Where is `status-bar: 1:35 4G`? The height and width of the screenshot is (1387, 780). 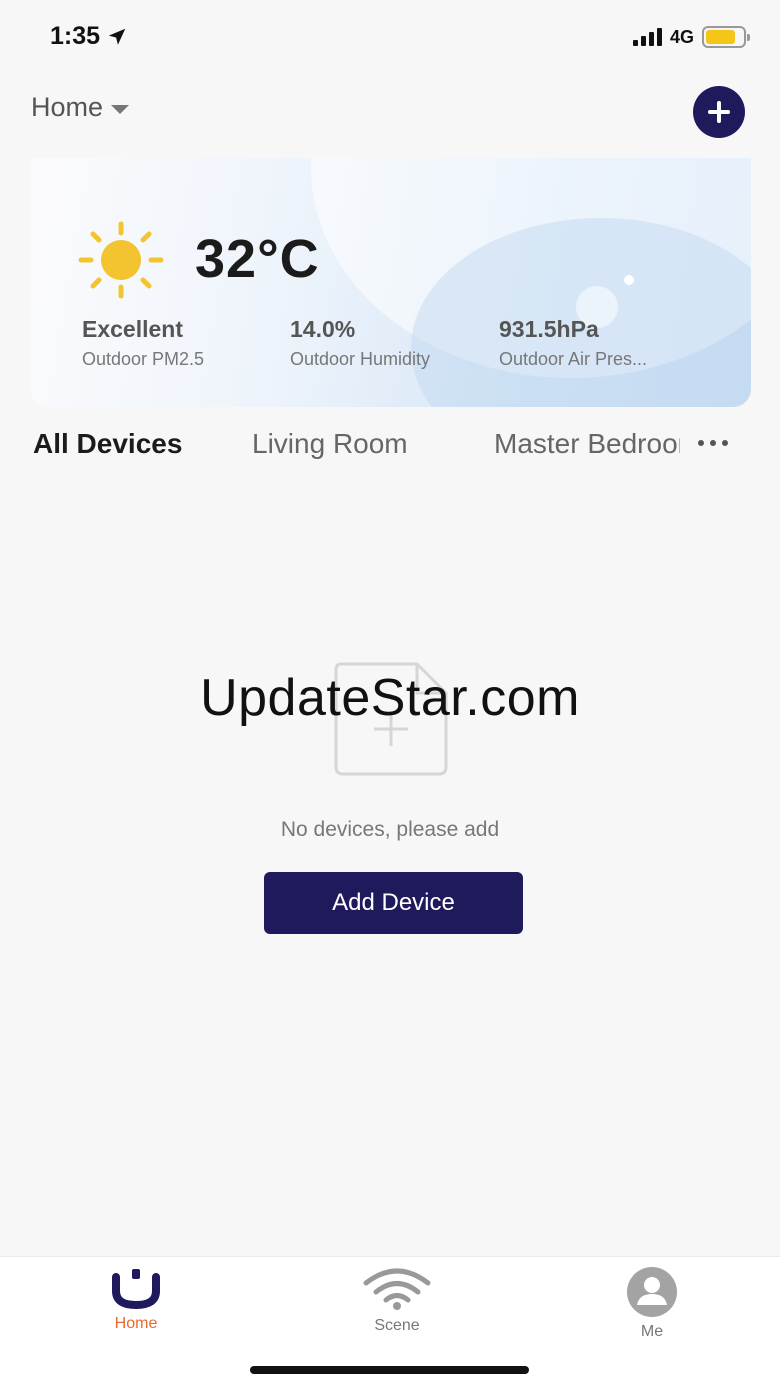 status-bar: 1:35 4G is located at coordinates (390, 40).